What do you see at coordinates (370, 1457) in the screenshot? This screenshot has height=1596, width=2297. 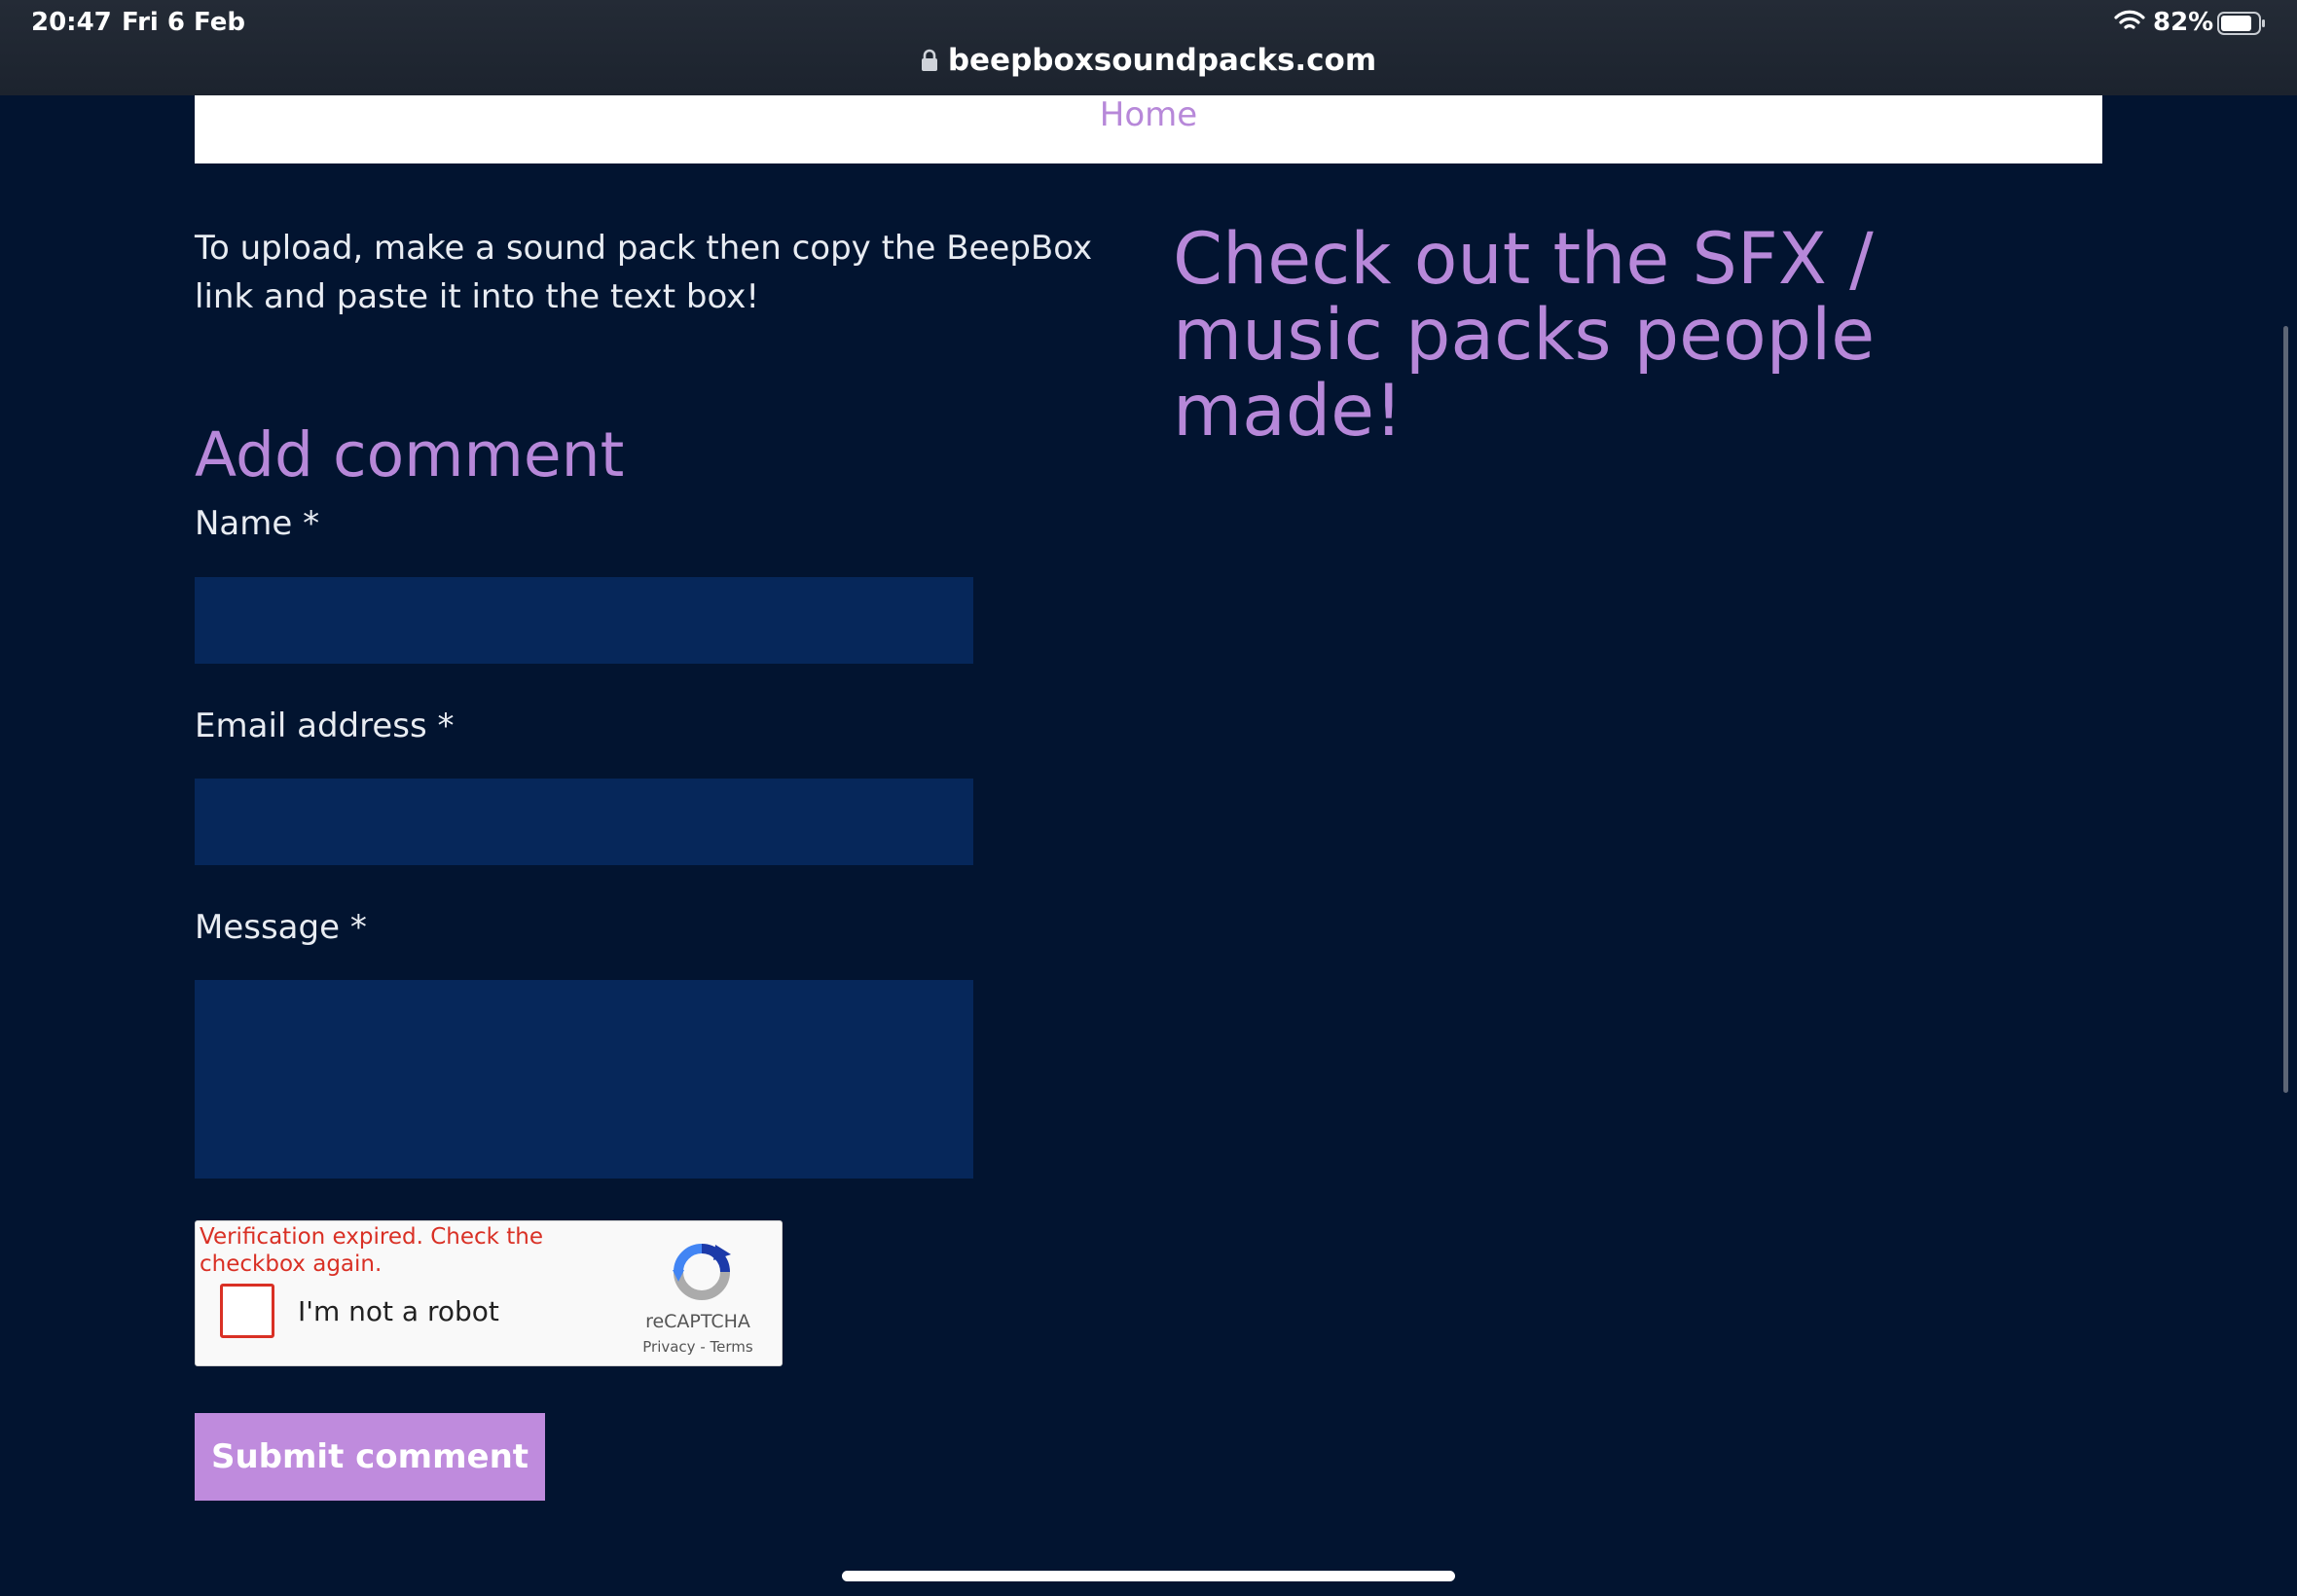 I see `submit-comment-button: Submit comment` at bounding box center [370, 1457].